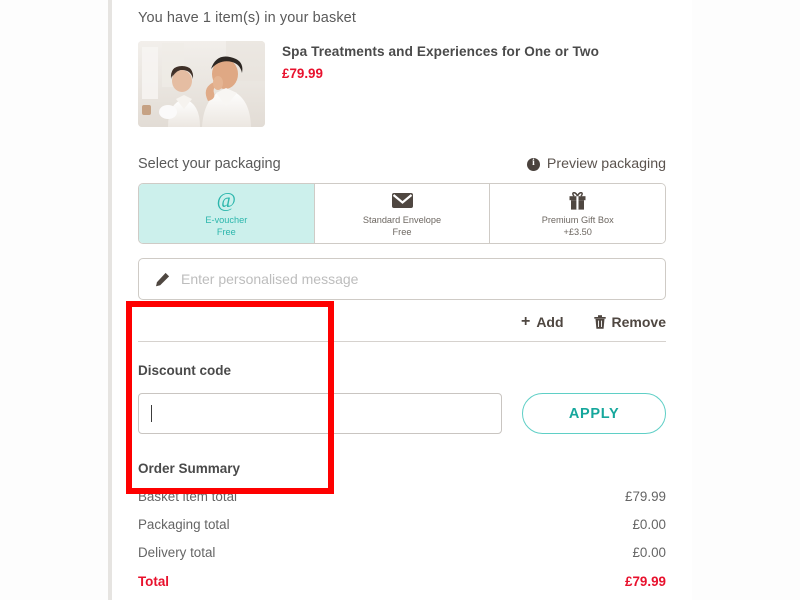  I want to click on text-caret, so click(151, 413).